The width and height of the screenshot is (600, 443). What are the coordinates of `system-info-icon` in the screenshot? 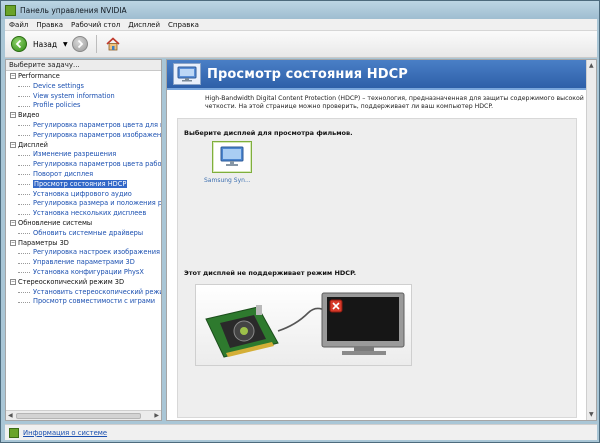 It's located at (14, 432).